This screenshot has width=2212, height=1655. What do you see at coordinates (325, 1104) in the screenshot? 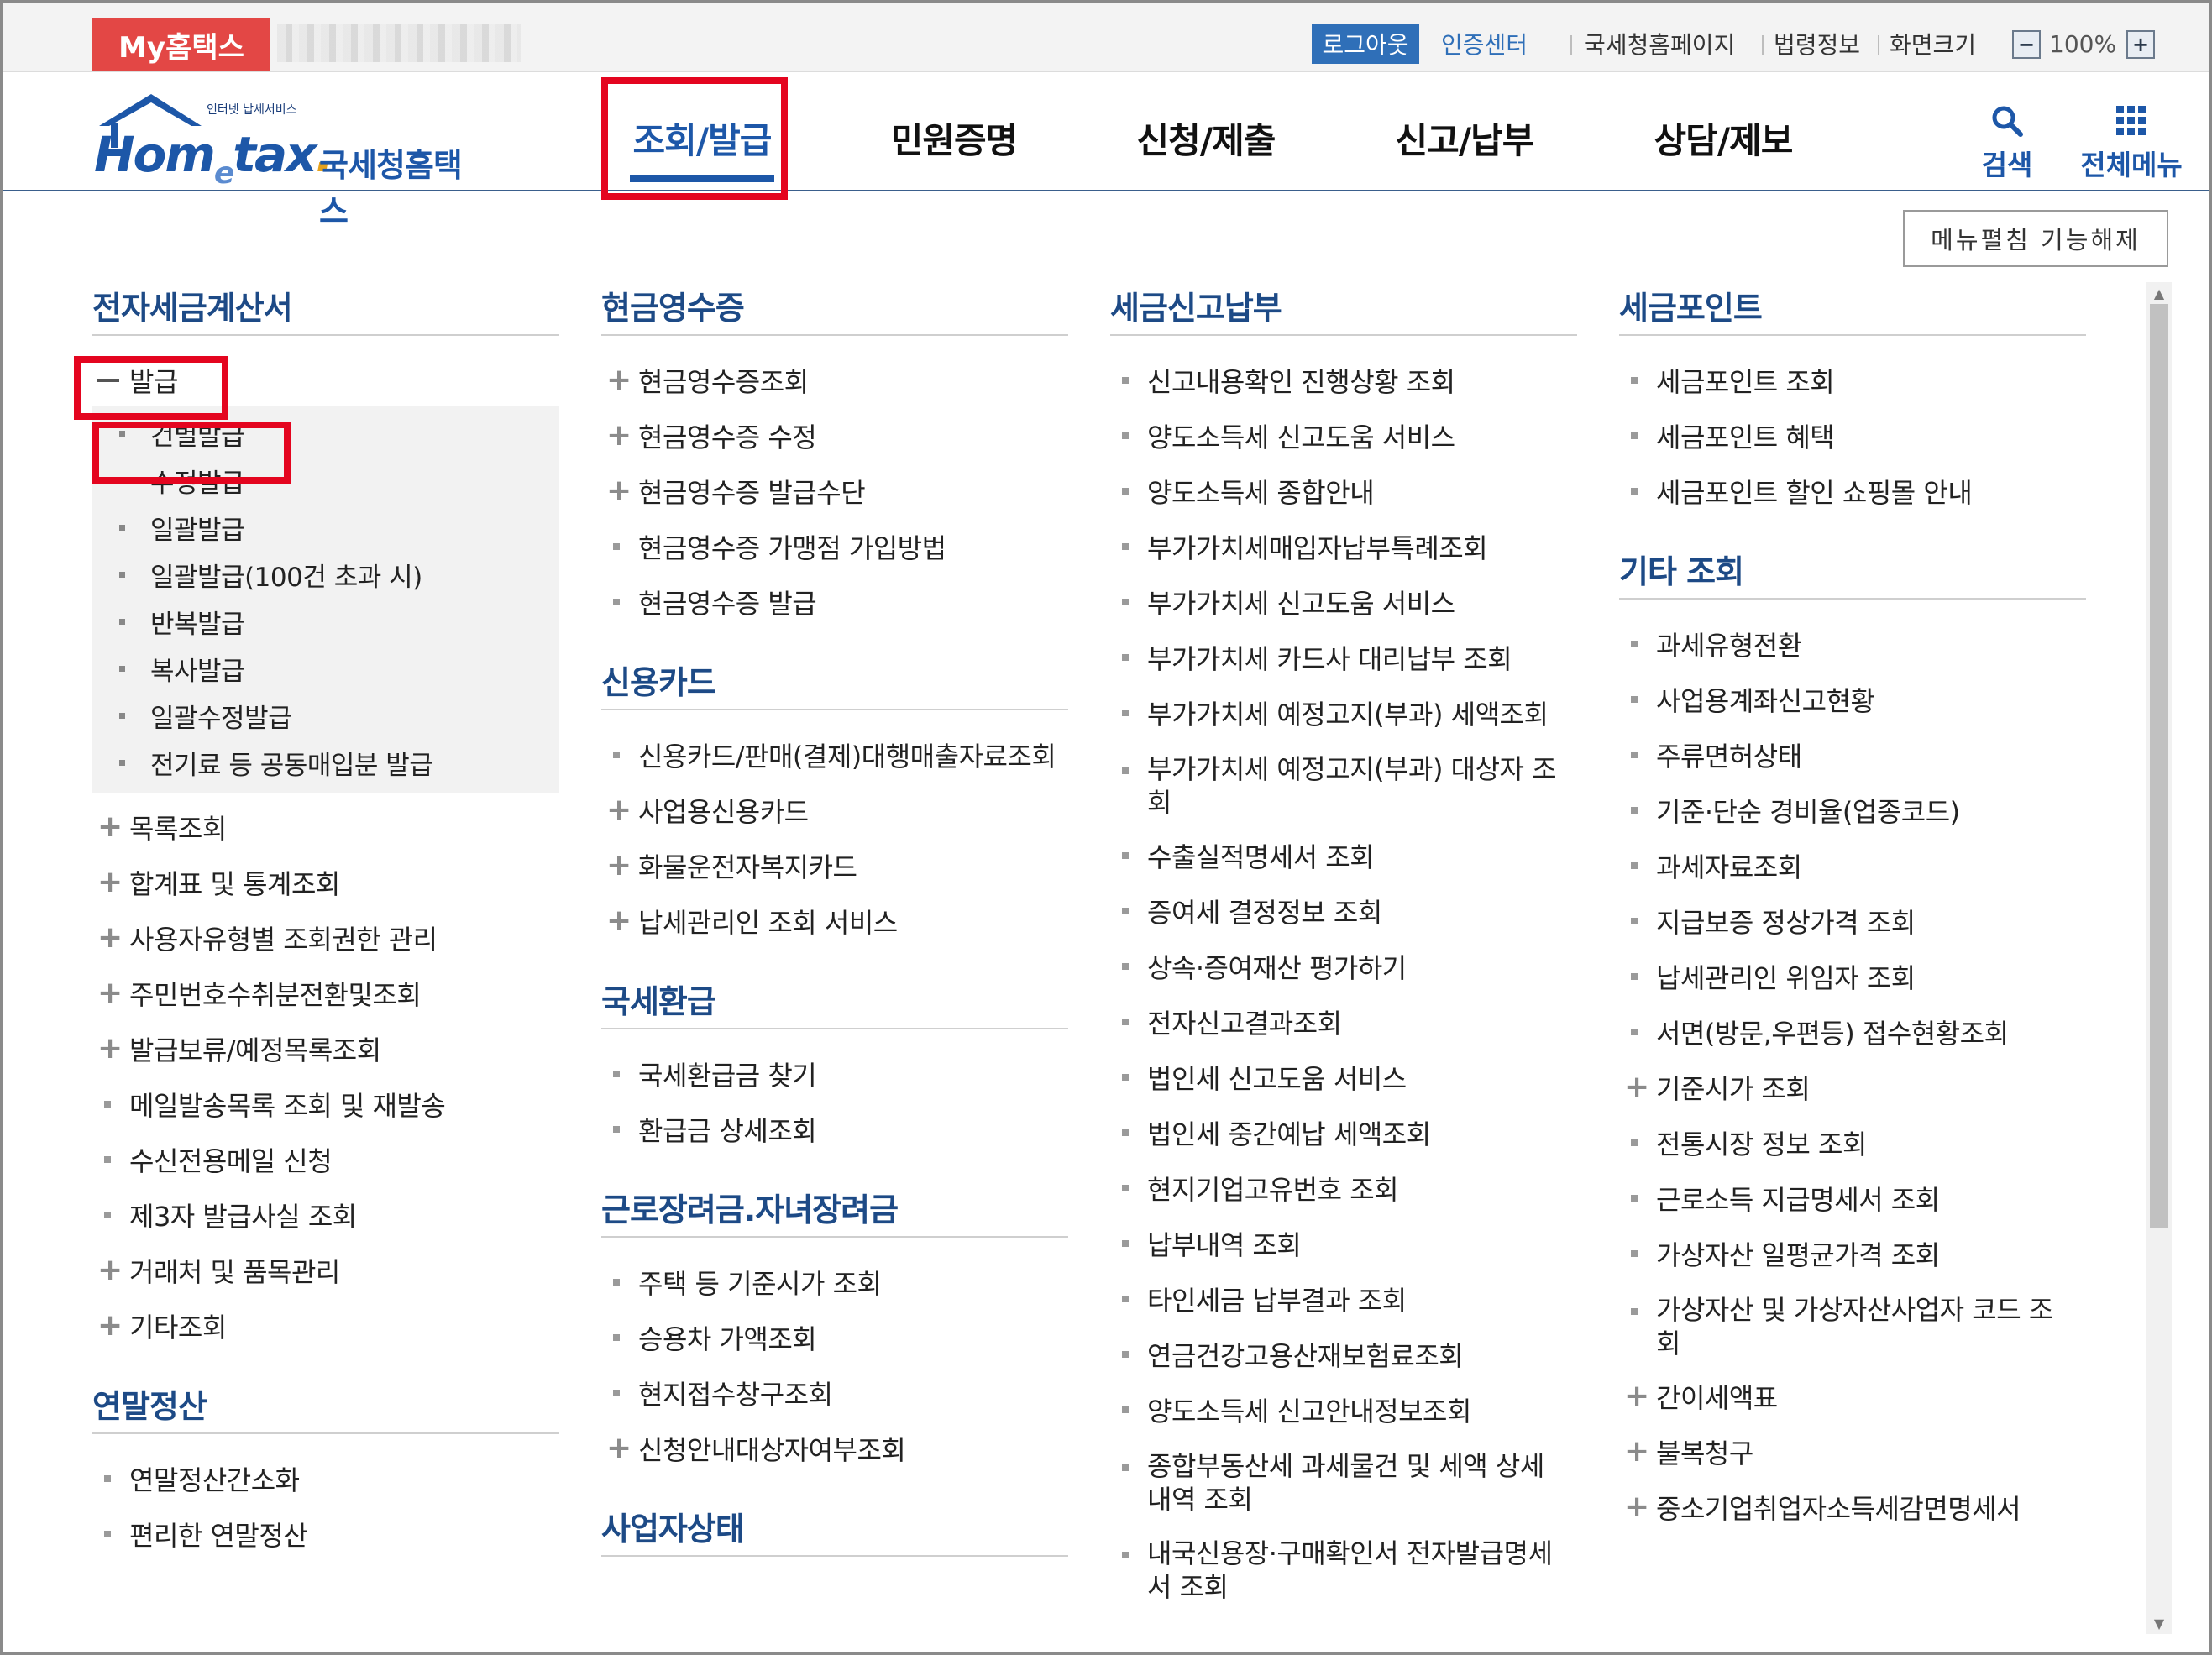
I see `menu-item: 메일발송목록 조회 및 재발송` at bounding box center [325, 1104].